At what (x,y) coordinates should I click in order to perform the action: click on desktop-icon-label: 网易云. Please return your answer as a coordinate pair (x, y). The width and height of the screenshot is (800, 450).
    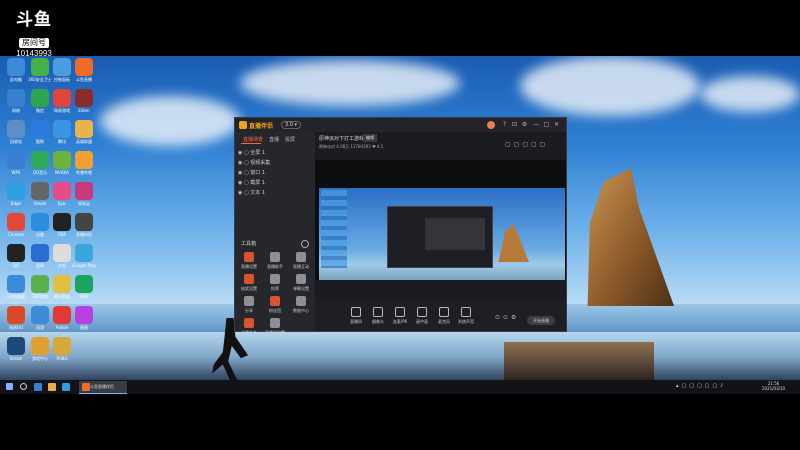
    Looking at the image, I should click on (84, 203).